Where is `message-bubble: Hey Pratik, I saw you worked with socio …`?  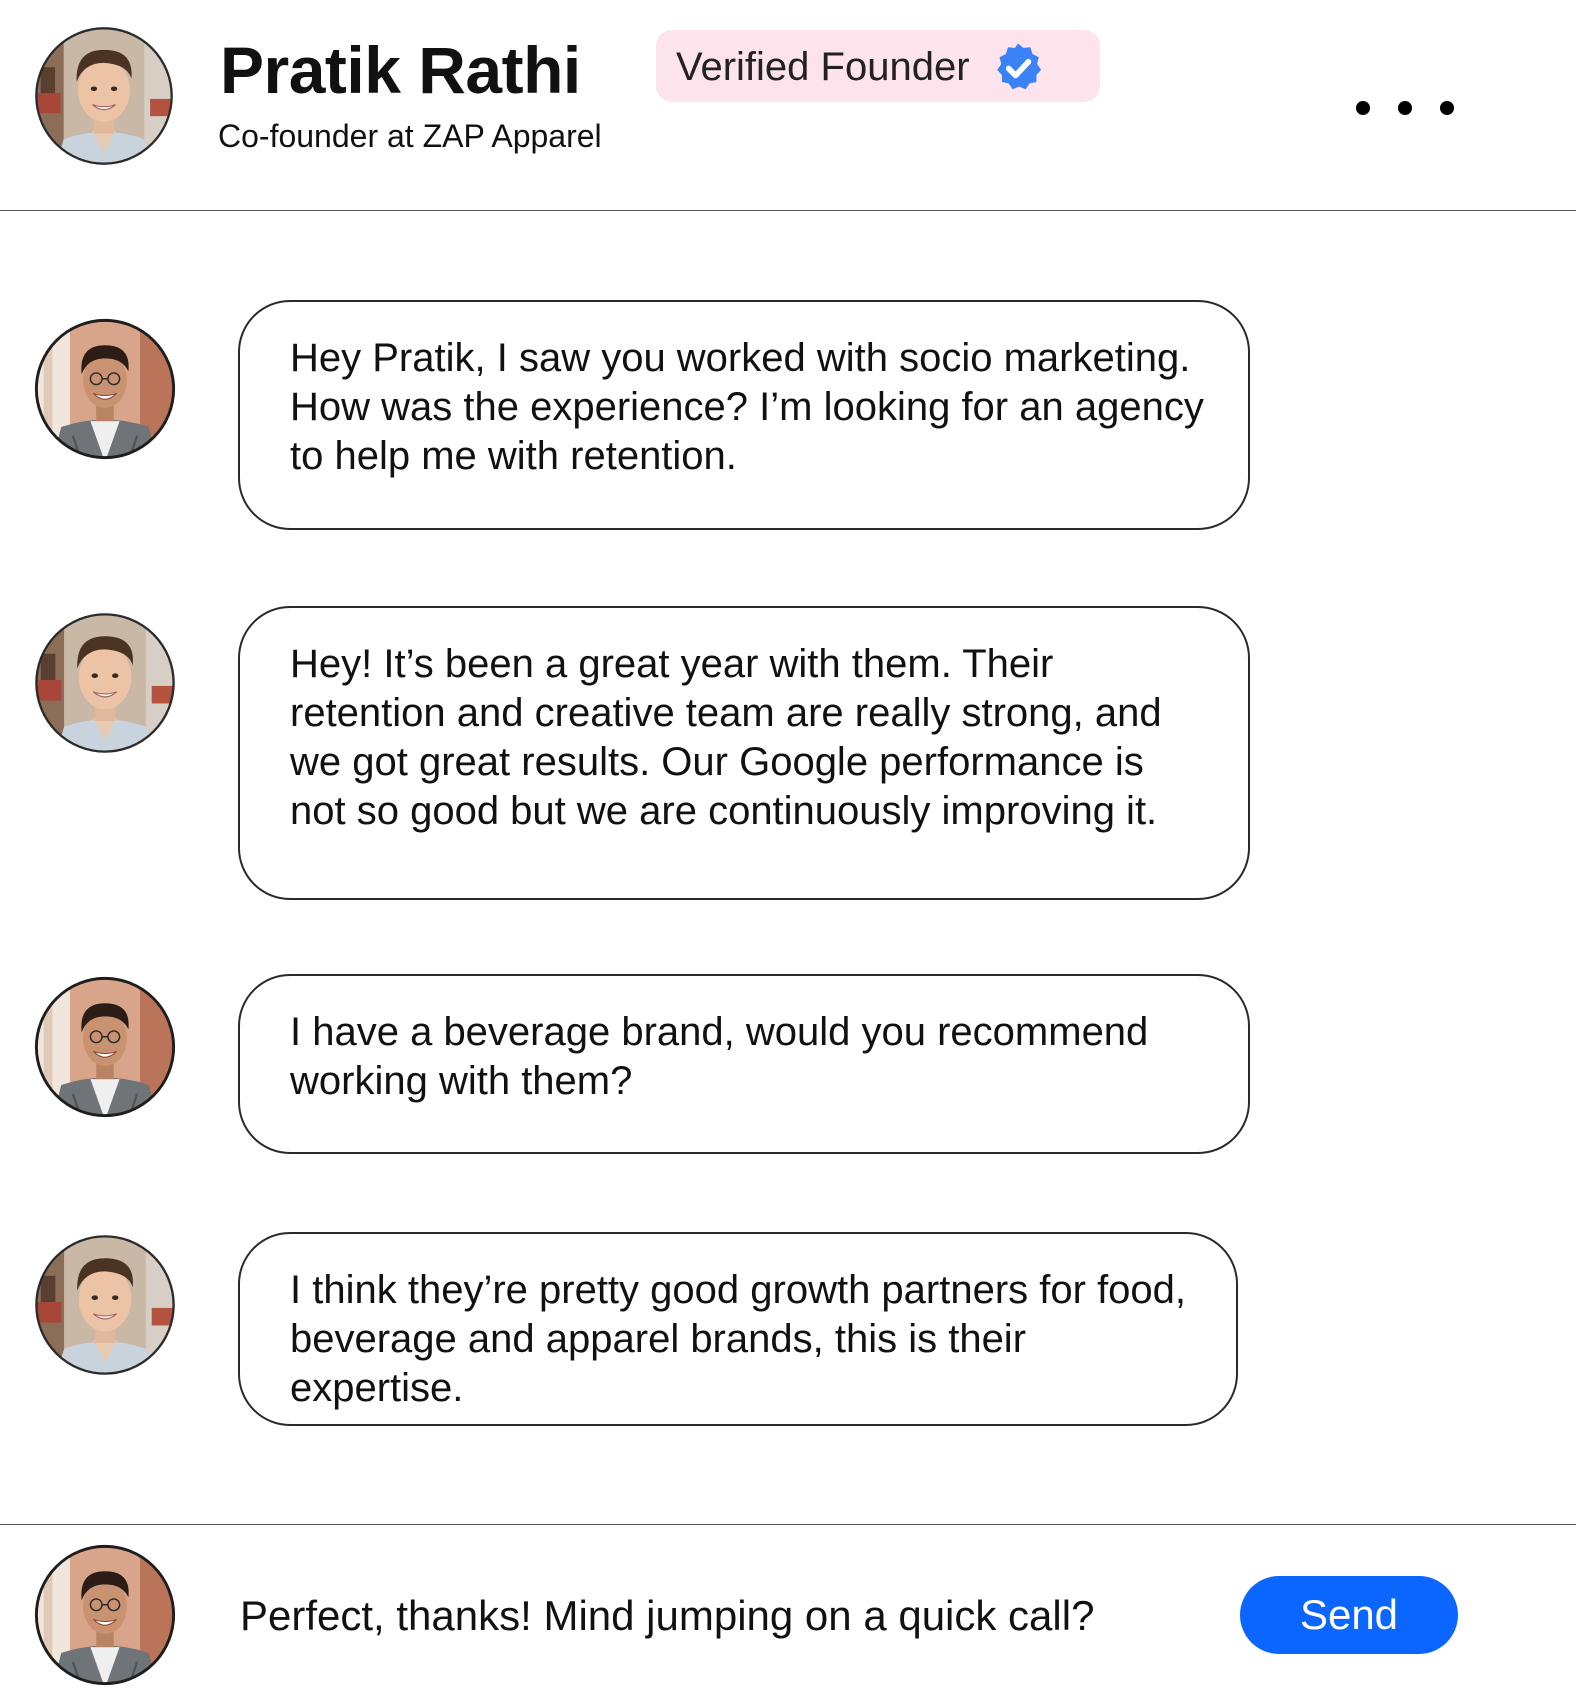
message-bubble: Hey Pratik, I saw you worked with socio … is located at coordinates (744, 415).